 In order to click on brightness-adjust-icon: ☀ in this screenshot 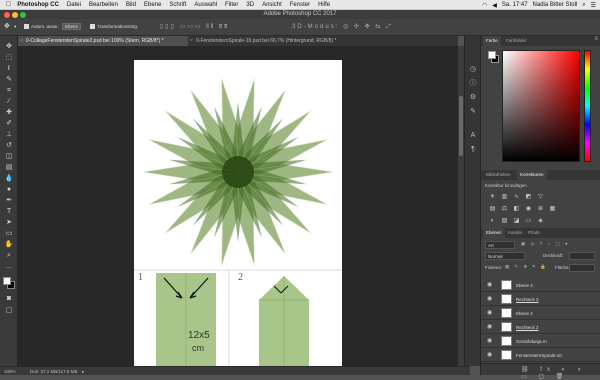, I will do `click(492, 197)`.